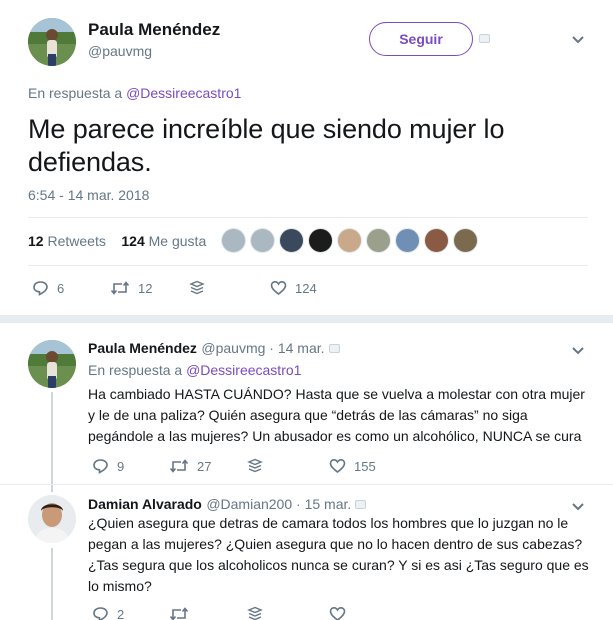 The width and height of the screenshot is (613, 620). I want to click on author-avatar, so click(52, 42).